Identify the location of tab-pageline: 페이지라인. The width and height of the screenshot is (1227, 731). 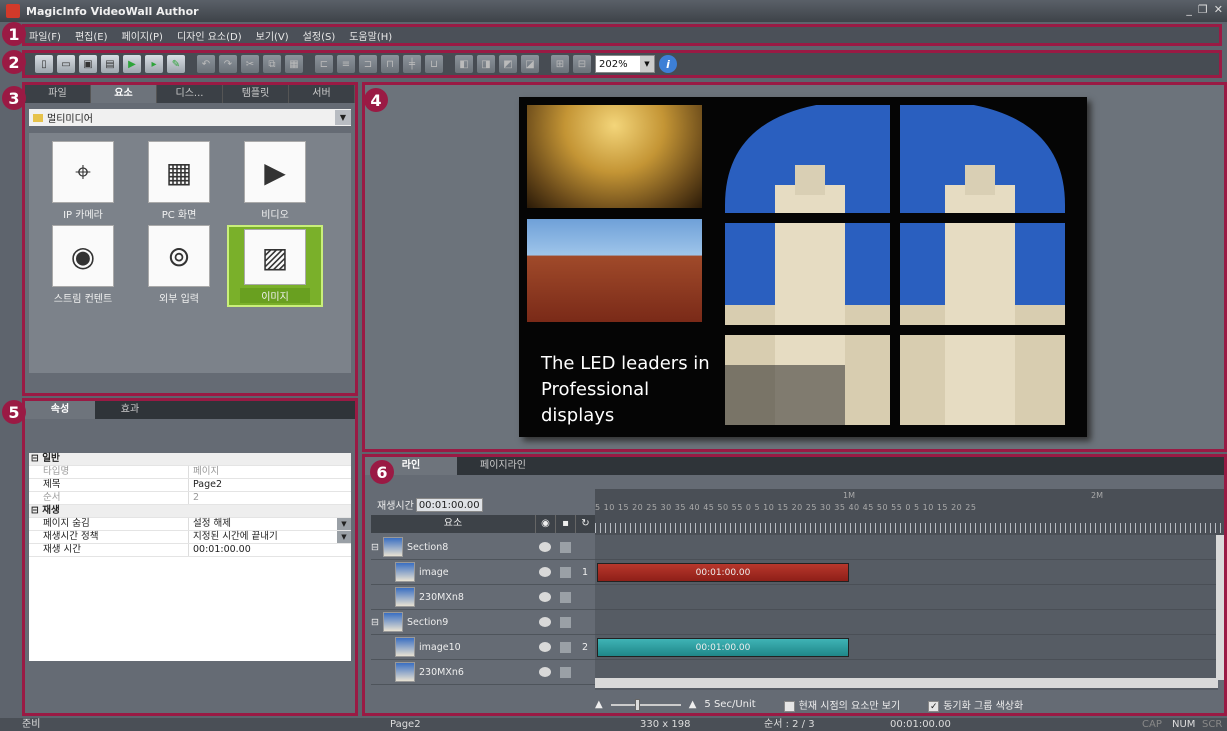
(503, 466).